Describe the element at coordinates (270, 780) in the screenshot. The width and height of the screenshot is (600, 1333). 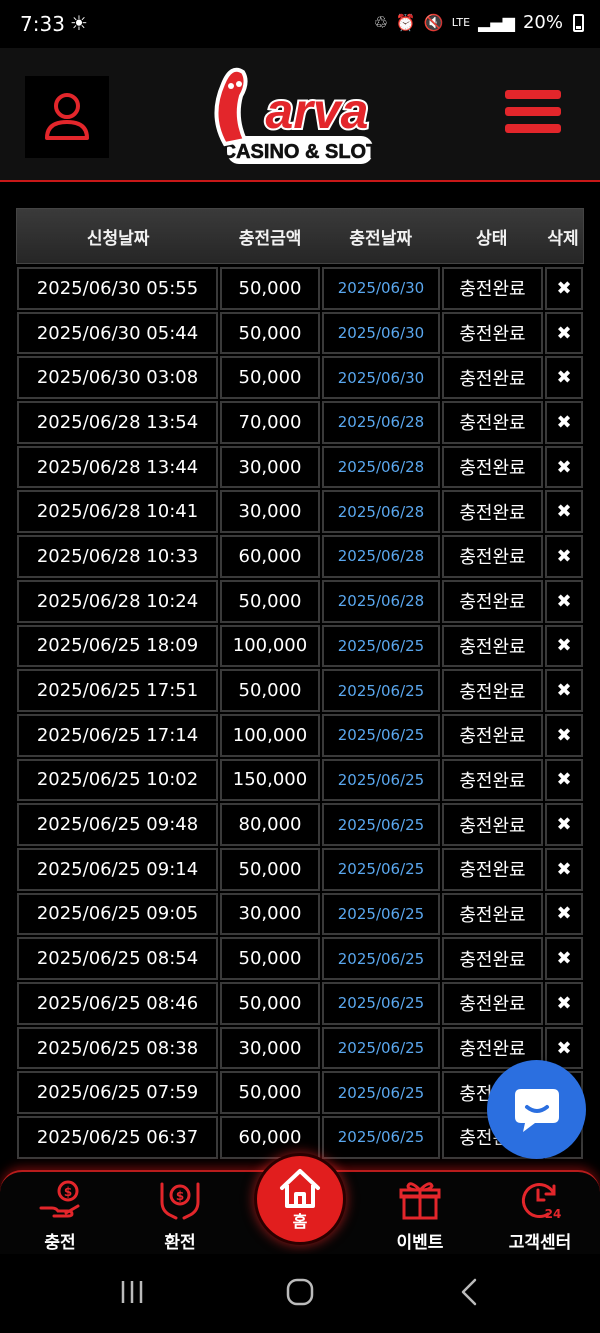
I see `amount-cell: 150,000` at that location.